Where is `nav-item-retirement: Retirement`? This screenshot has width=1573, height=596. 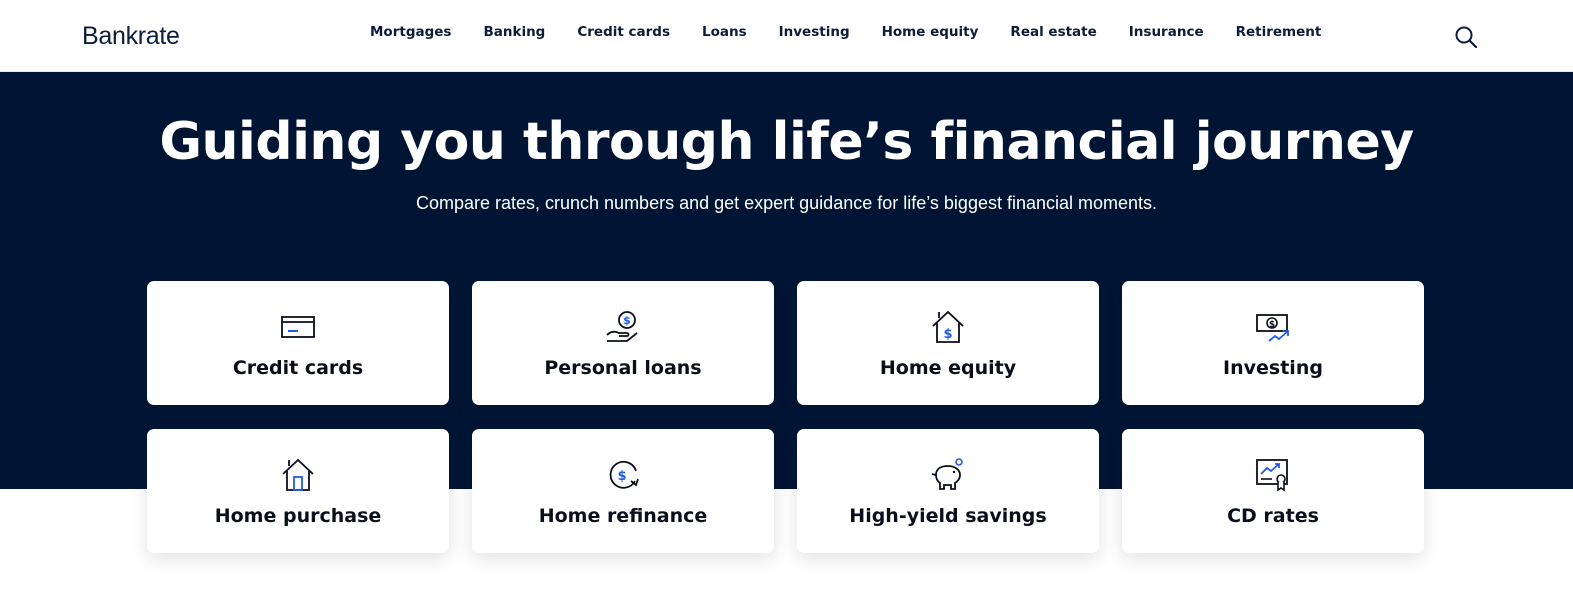
nav-item-retirement: Retirement is located at coordinates (1279, 32).